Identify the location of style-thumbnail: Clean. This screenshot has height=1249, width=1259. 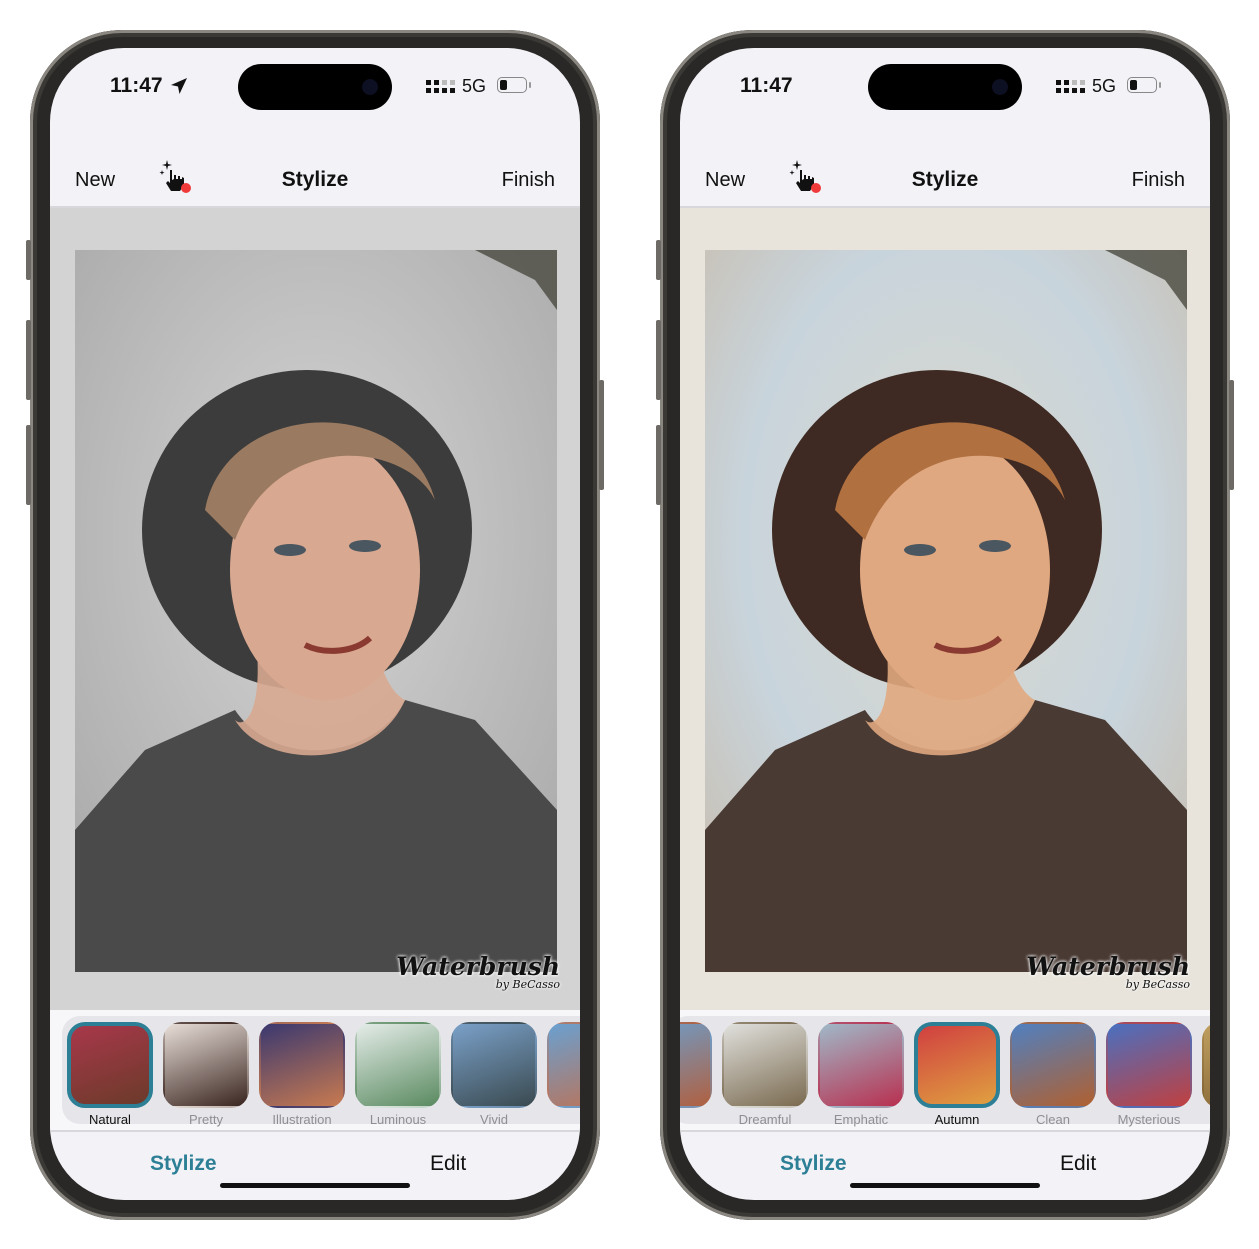
(1053, 1074).